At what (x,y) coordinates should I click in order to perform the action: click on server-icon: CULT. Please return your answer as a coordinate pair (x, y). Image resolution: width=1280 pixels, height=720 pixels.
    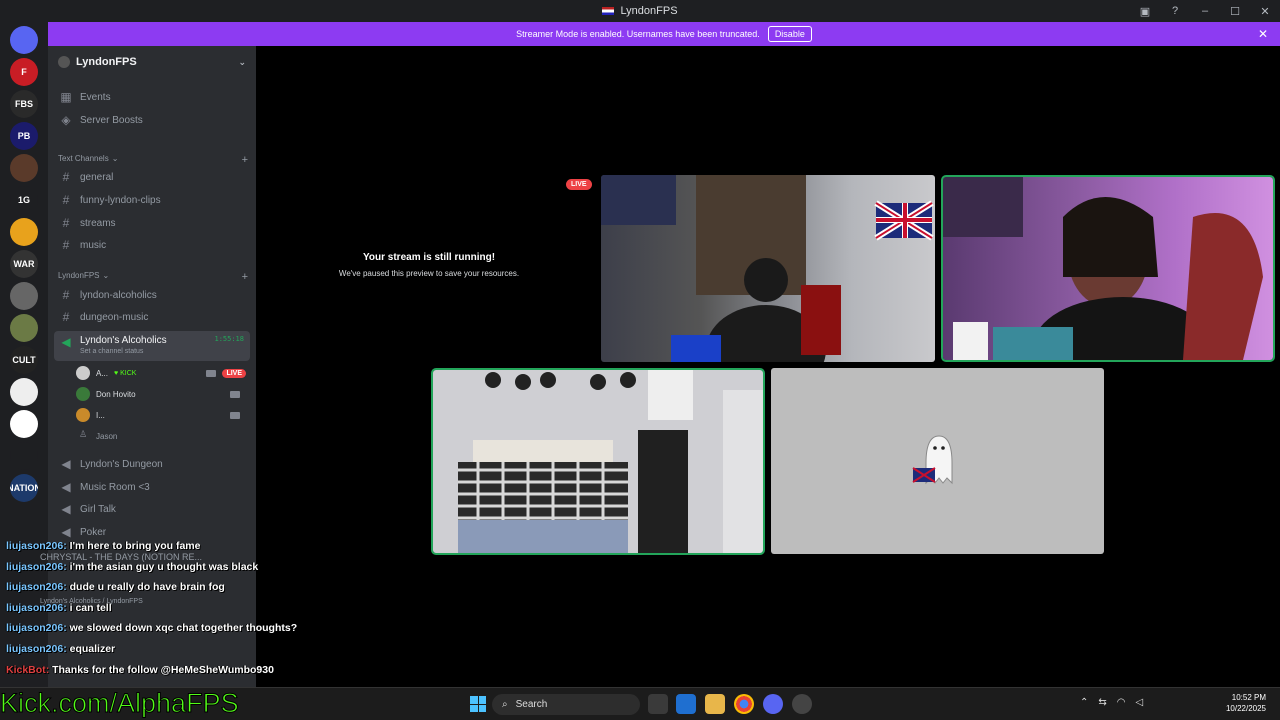
    Looking at the image, I should click on (24, 360).